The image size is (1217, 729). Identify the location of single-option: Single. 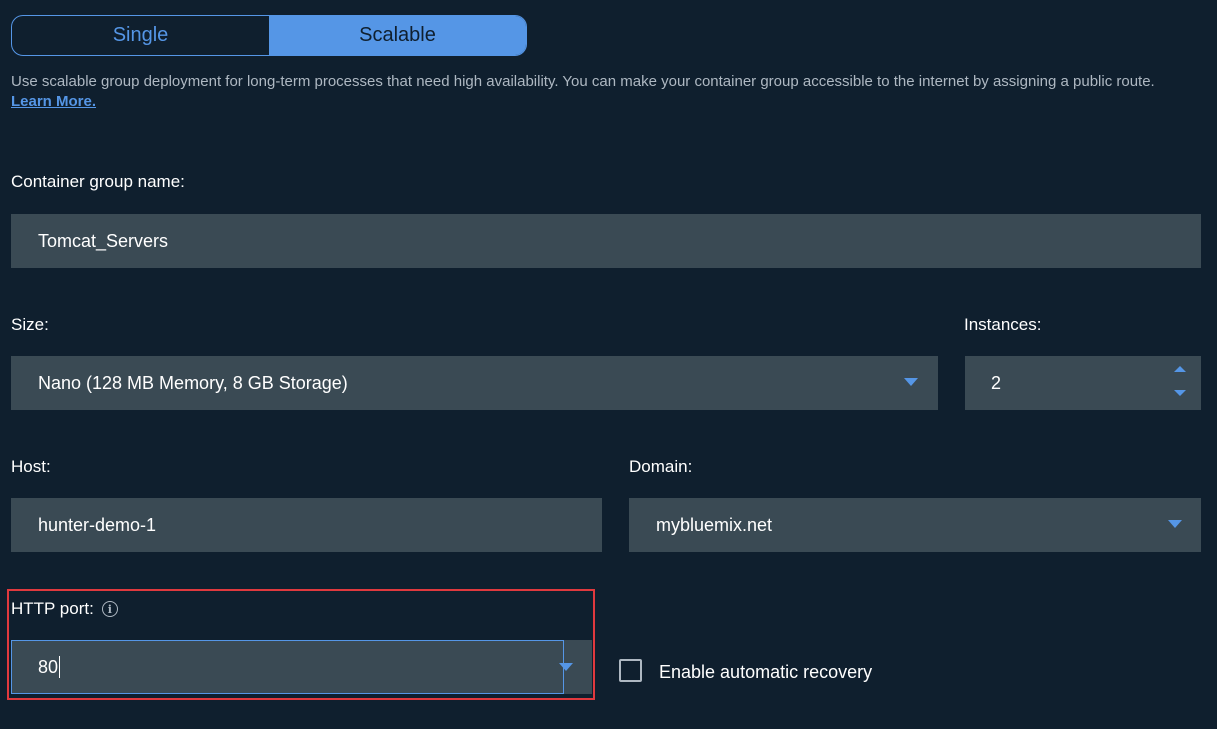
(140, 35).